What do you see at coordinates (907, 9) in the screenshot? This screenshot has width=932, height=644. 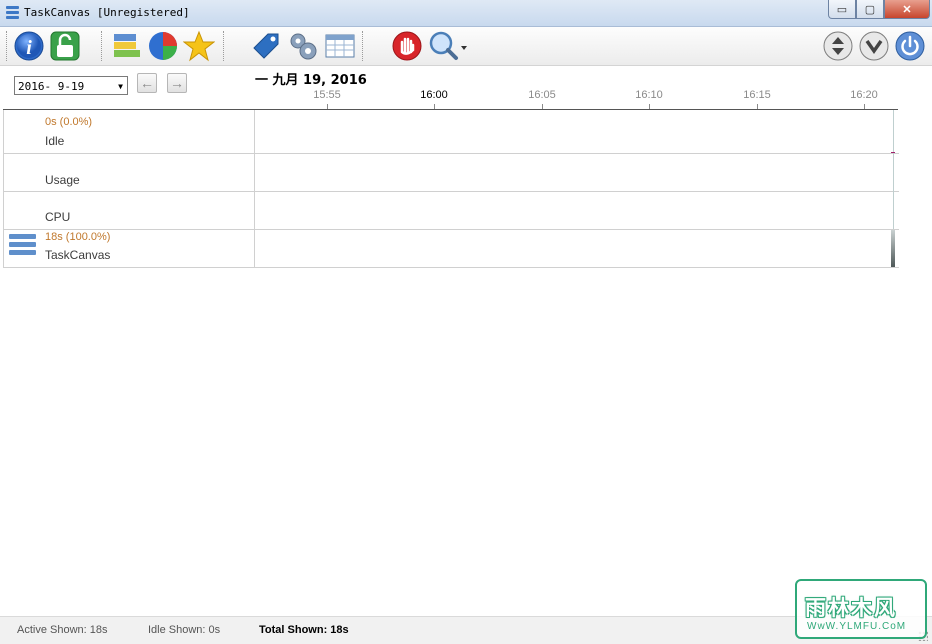 I see `close-button: ✕` at bounding box center [907, 9].